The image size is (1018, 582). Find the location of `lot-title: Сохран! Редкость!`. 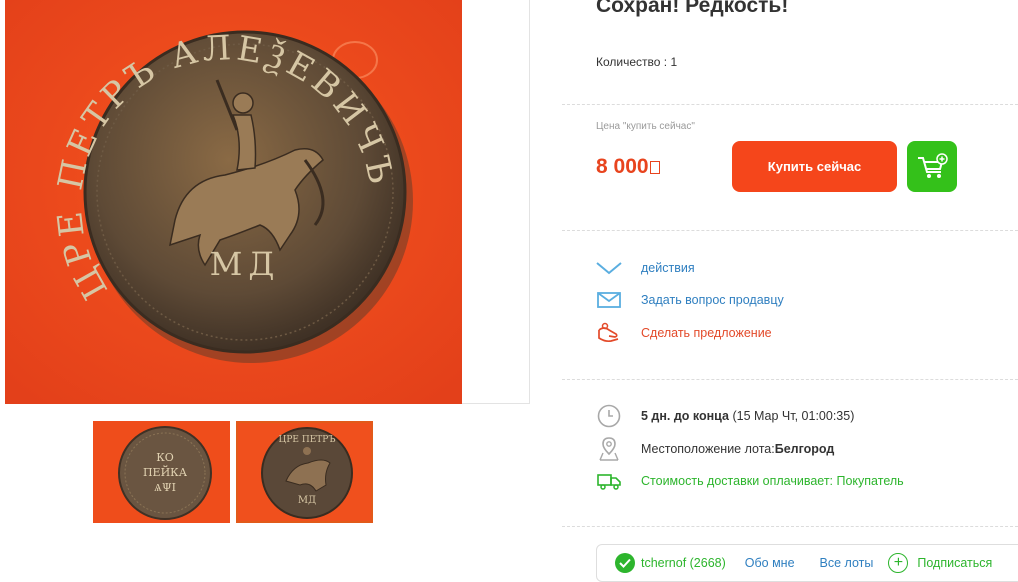

lot-title: Сохран! Редкость! is located at coordinates (692, 8).